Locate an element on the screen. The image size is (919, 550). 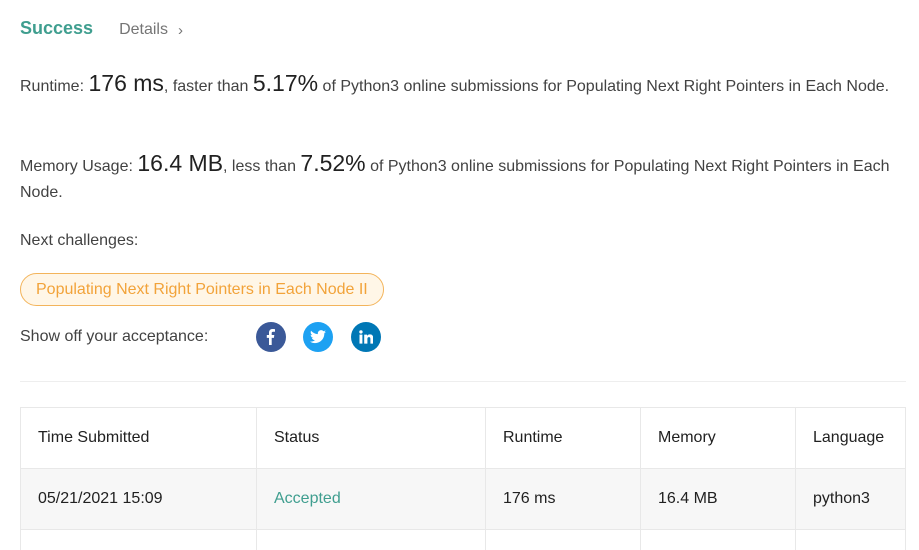
twitter-share-button is located at coordinates (318, 337).